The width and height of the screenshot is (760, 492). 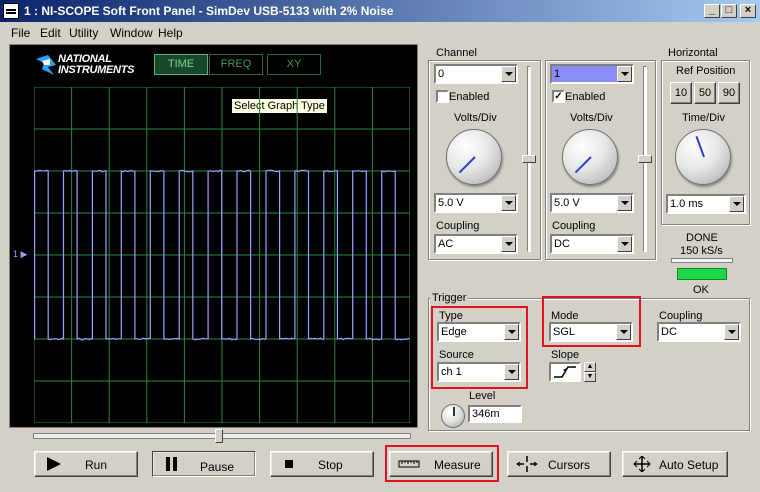 What do you see at coordinates (469, 97) in the screenshot?
I see `channel-0-enabled-label: Enabled` at bounding box center [469, 97].